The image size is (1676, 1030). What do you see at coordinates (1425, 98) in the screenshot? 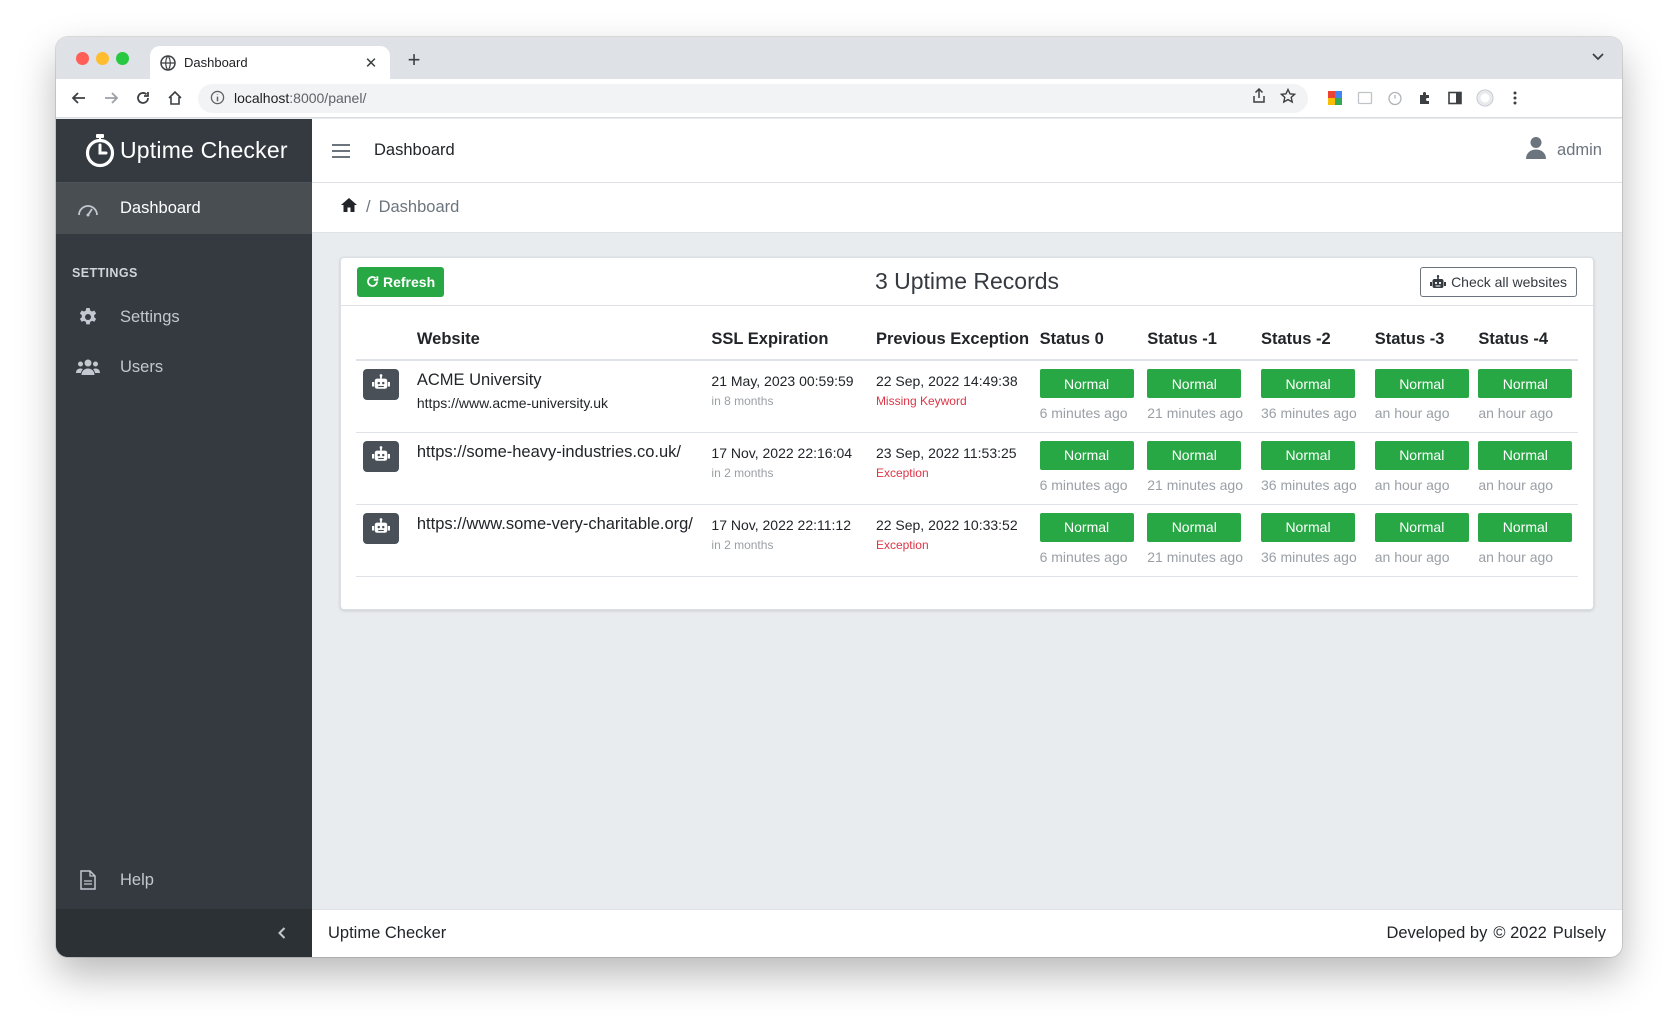
I see `puzzle-icon` at bounding box center [1425, 98].